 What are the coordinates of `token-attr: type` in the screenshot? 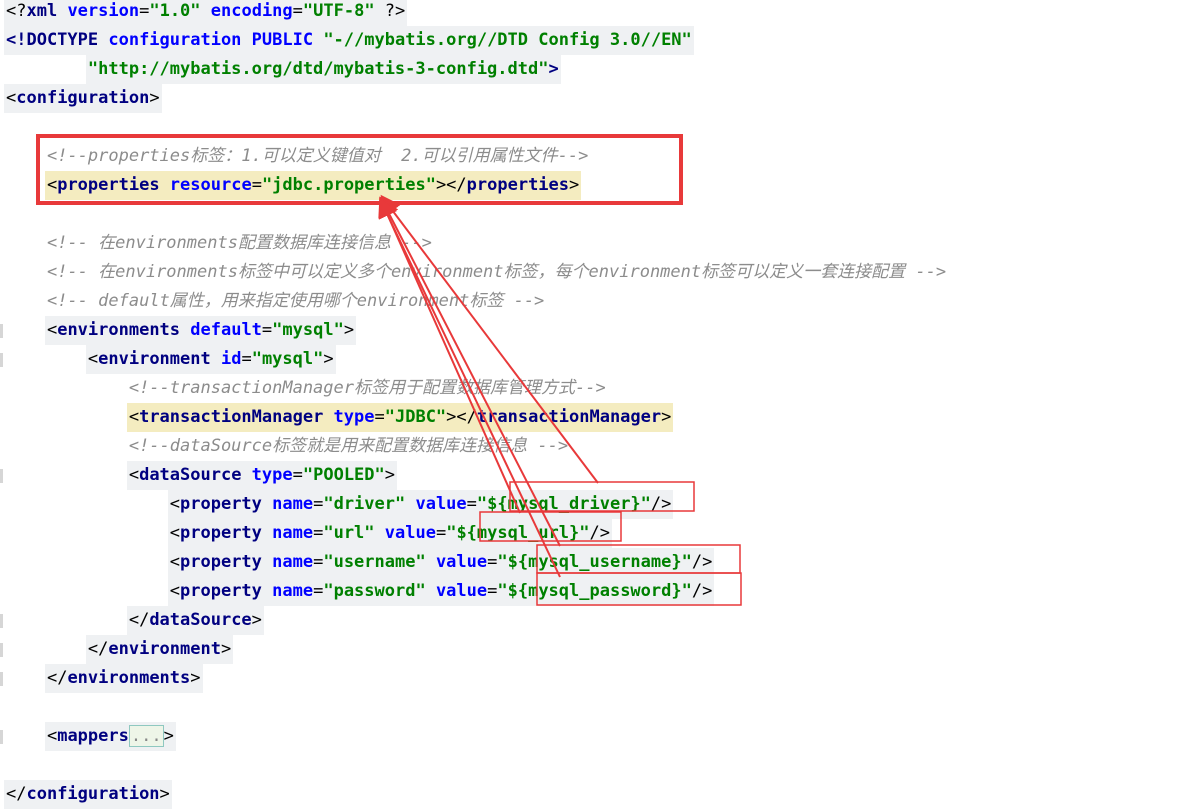 It's located at (349, 417).